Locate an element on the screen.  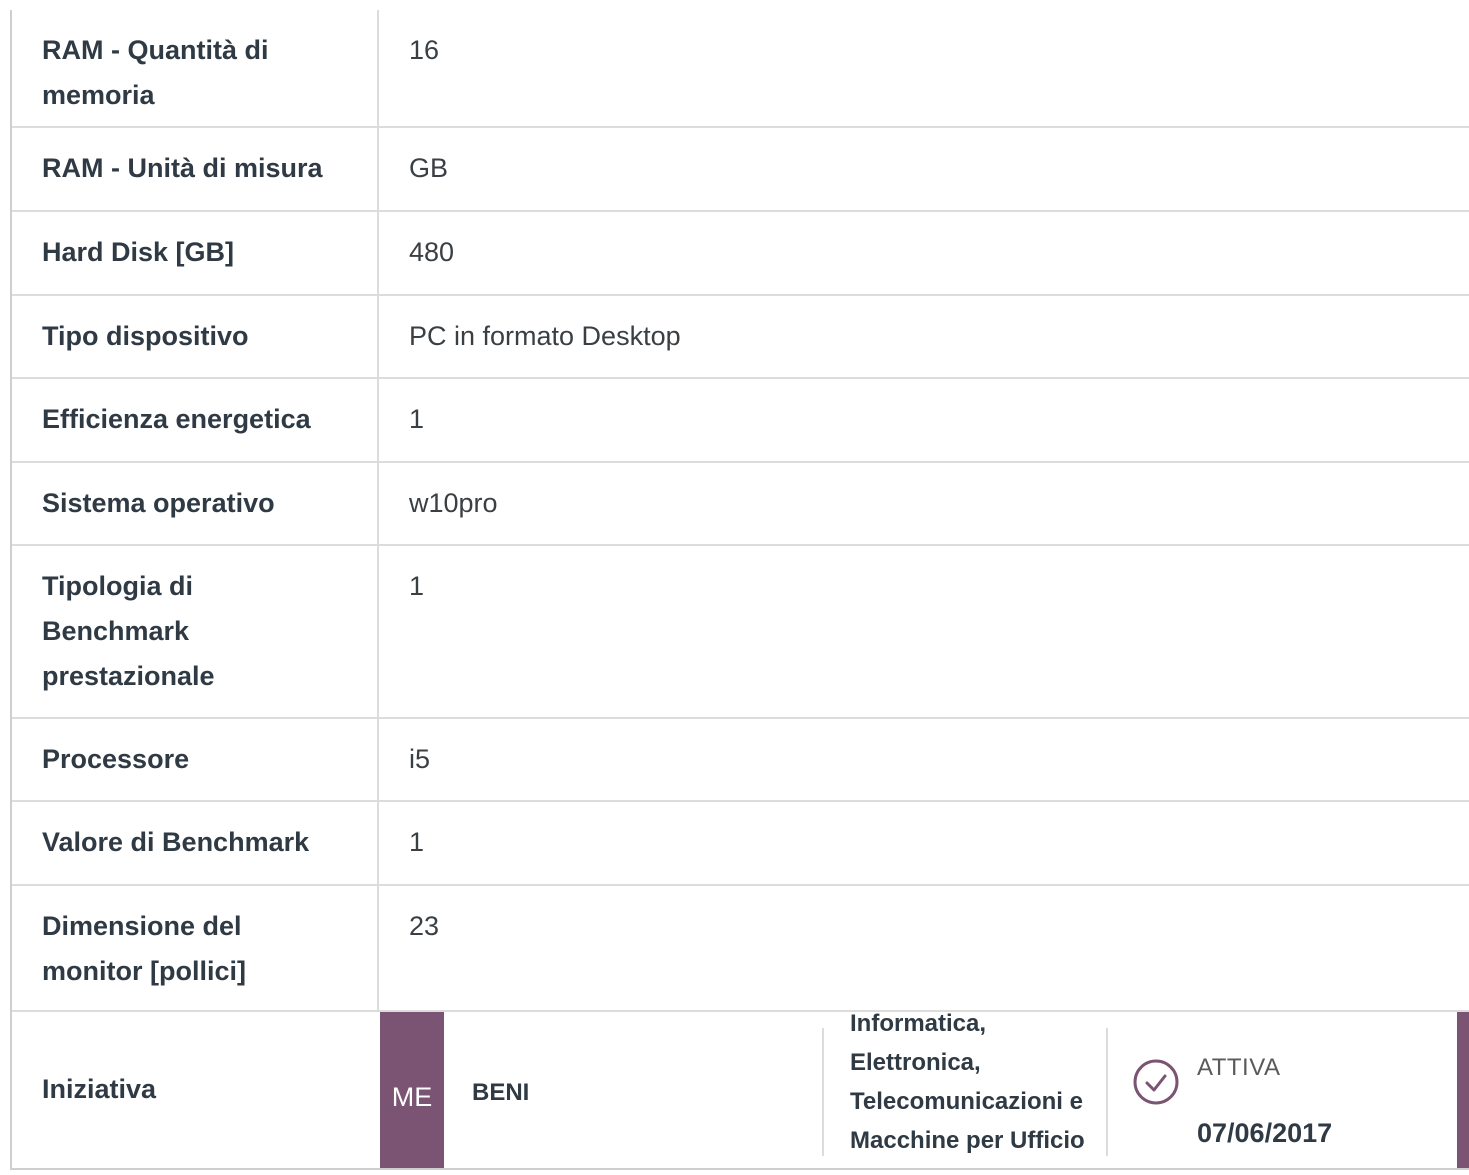
table-row: Dimensione del monitor [pollici] 23 is located at coordinates (740, 947).